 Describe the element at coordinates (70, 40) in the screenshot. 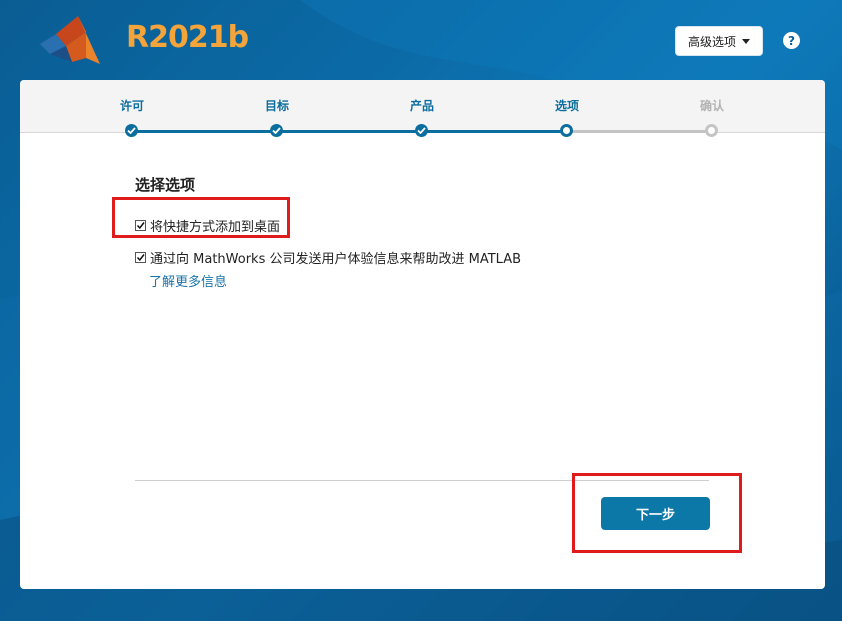

I see `matlab-logo-icon` at that location.